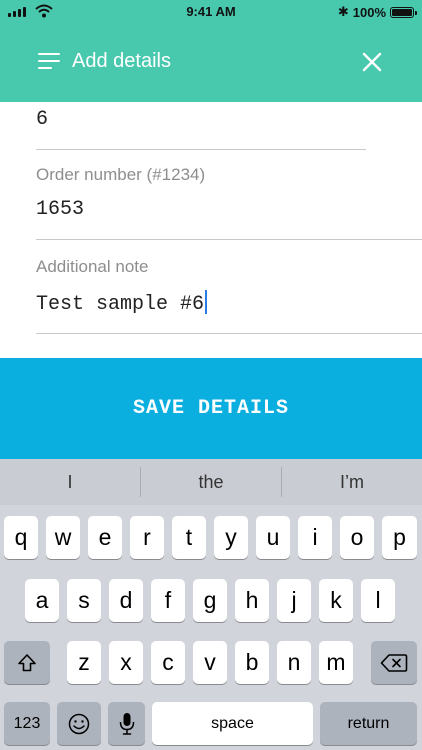  Describe the element at coordinates (231, 537) in the screenshot. I see `key-y: y` at that location.